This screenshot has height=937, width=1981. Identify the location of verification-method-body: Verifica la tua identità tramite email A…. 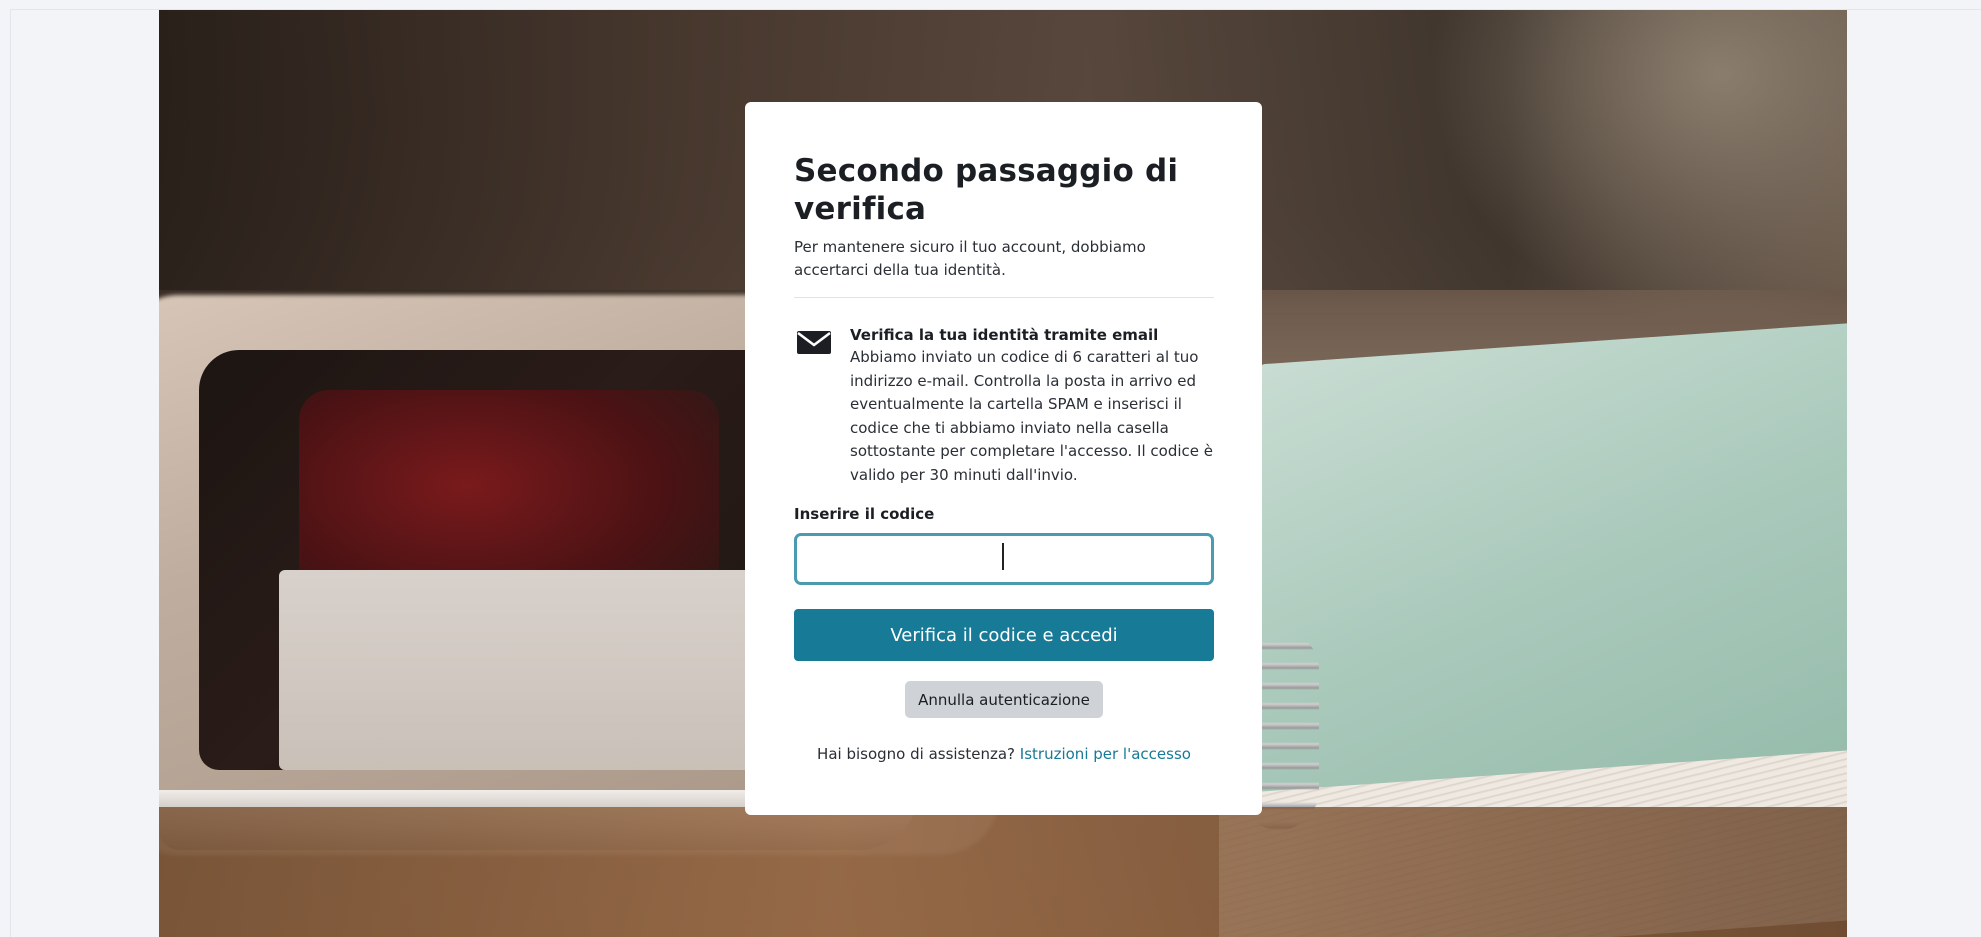
(1031, 405).